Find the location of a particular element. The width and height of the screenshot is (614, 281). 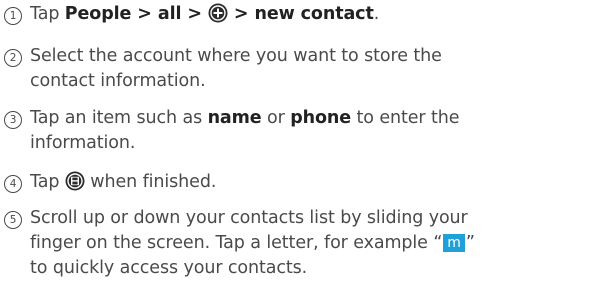

add-circle-icon is located at coordinates (218, 13).